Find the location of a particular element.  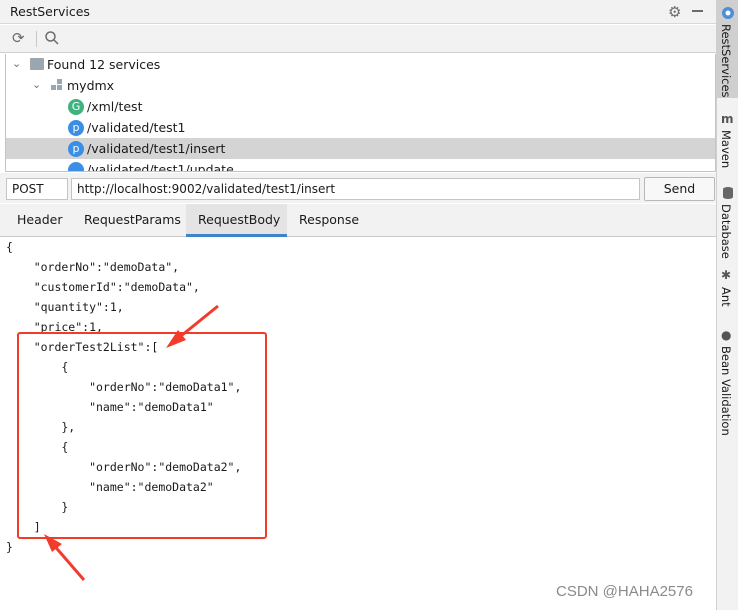

strip-tab-bean-validation: Bean Validation is located at coordinates (726, 391).